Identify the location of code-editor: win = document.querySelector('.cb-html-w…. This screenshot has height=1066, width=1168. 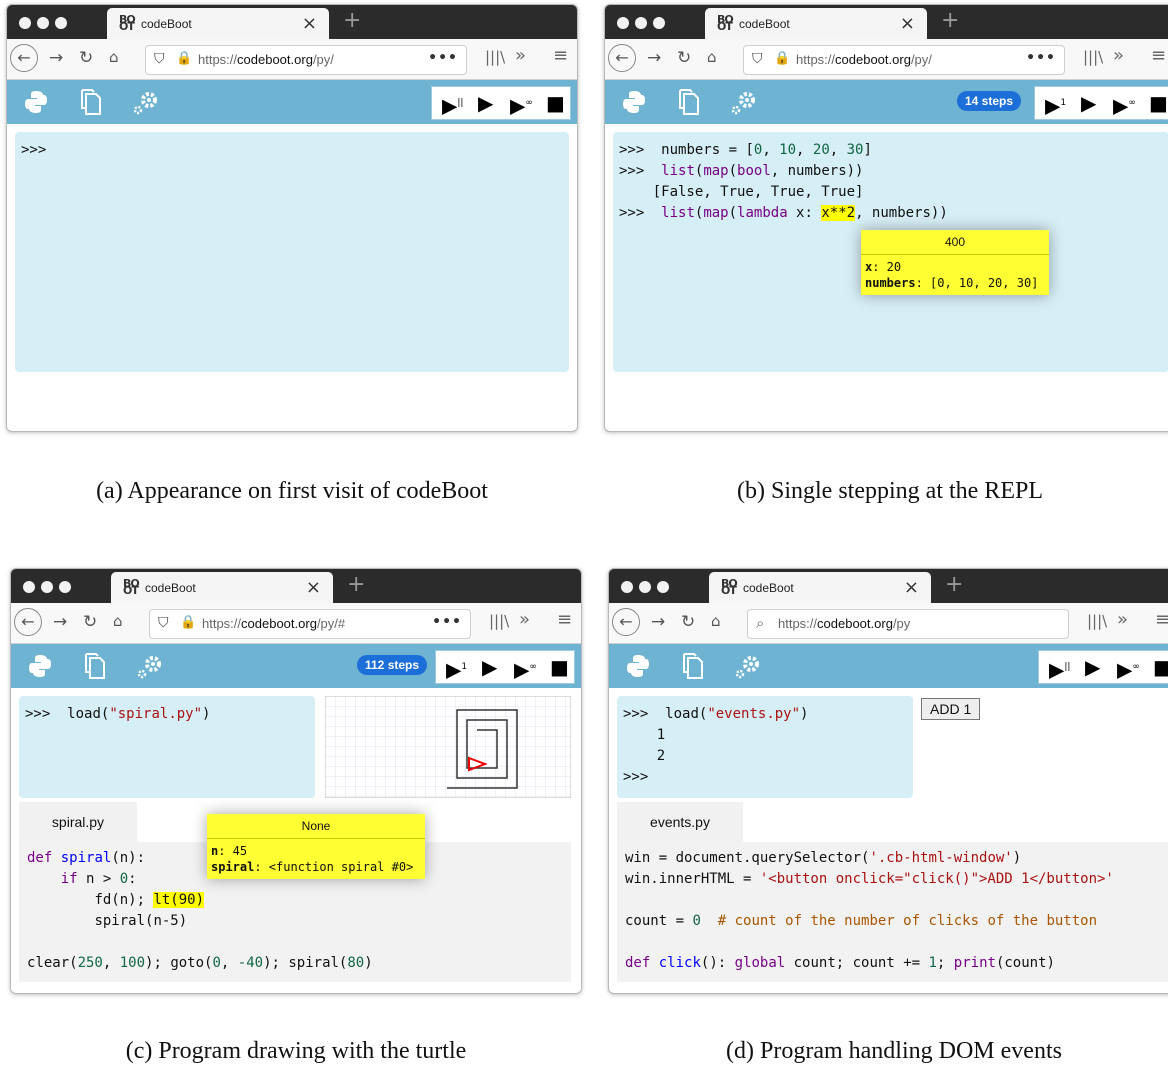
(892, 912).